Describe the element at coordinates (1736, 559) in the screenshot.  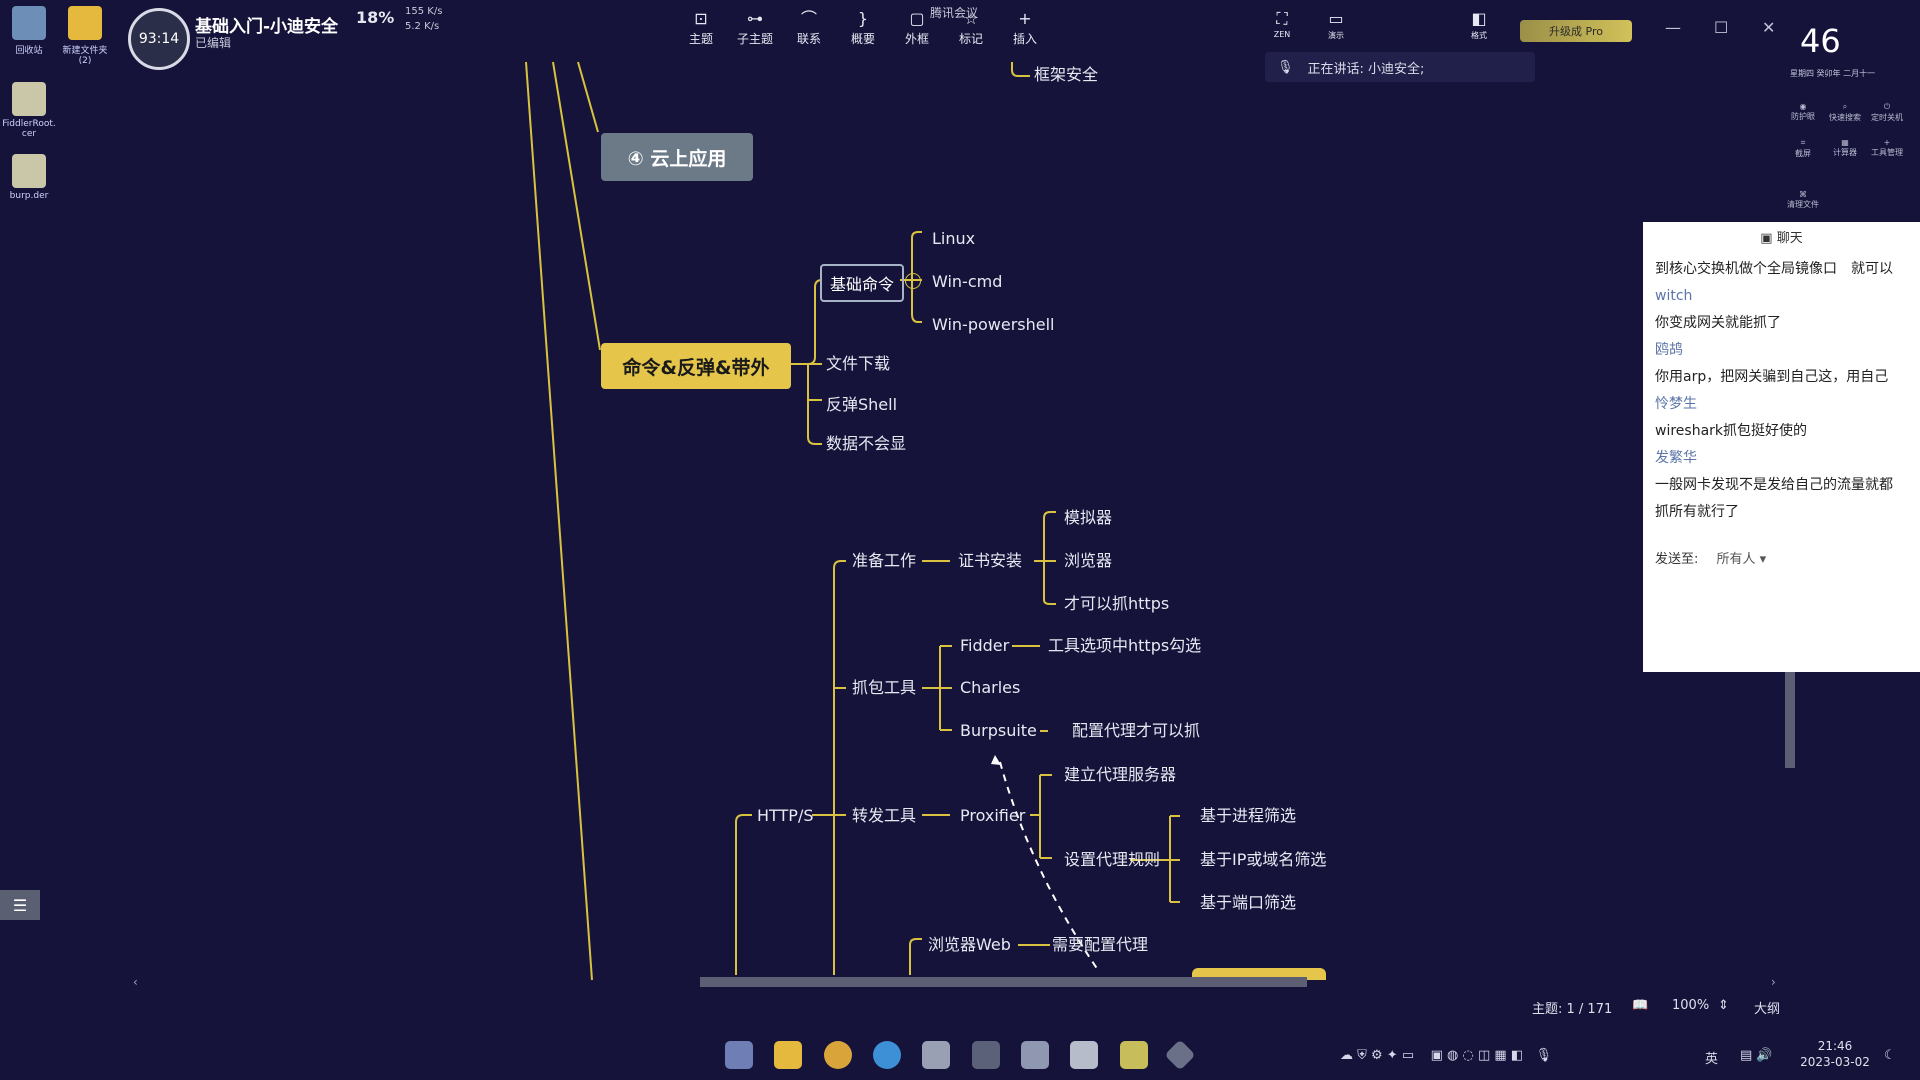
I see `send-to-value: 所有人` at that location.